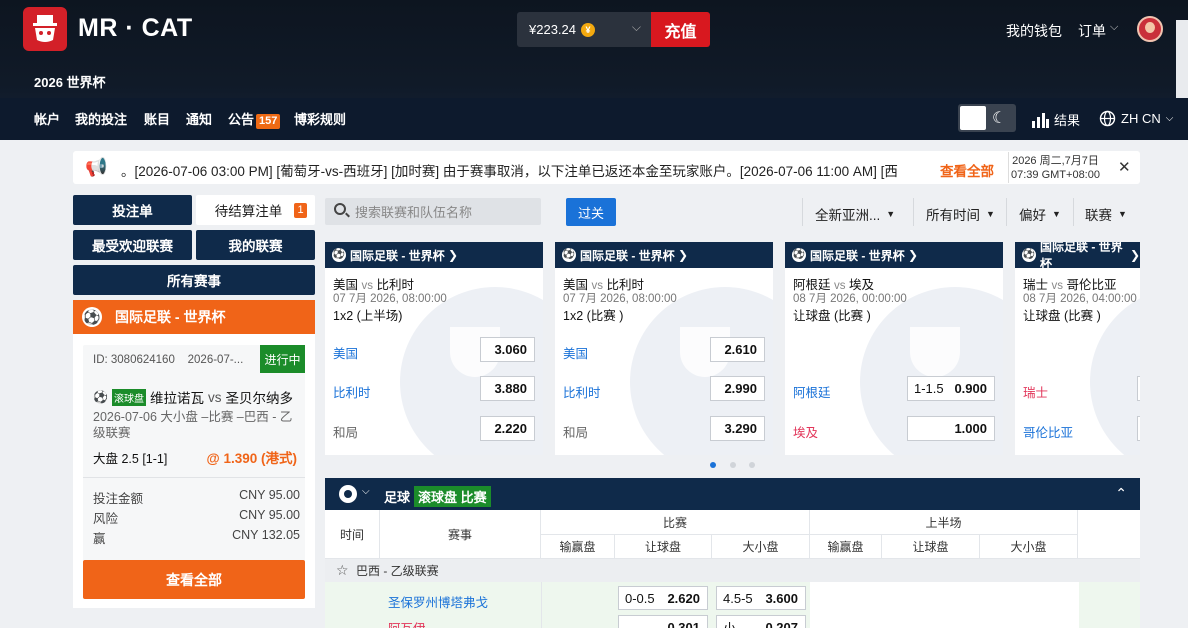 This screenshot has height=628, width=1188. Describe the element at coordinates (1055, 175) in the screenshot. I see `time-line: 07:39 GMT+08:00` at that location.